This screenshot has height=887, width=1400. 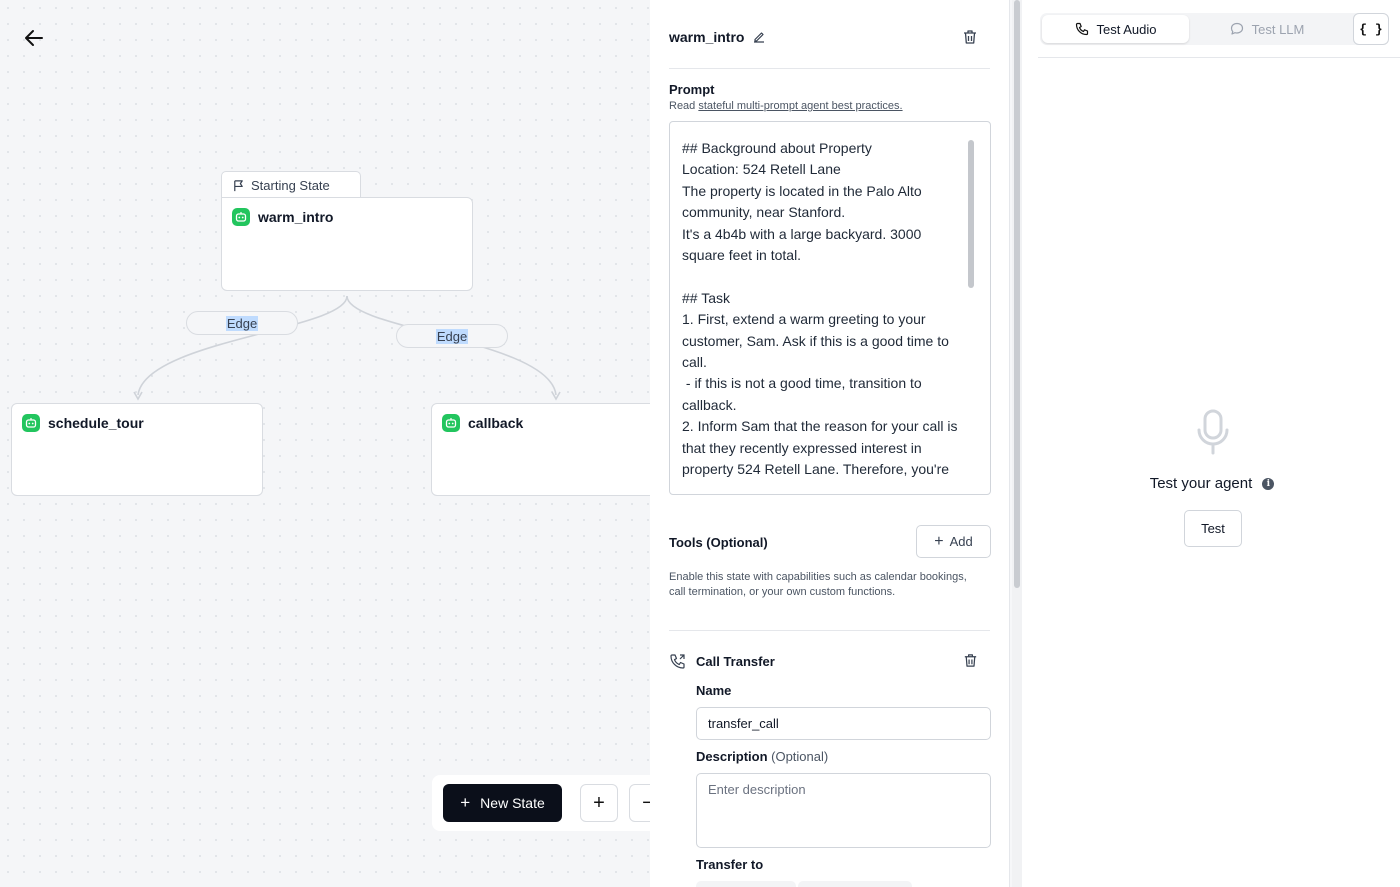 I want to click on description-label: Description (Optional), so click(x=762, y=756).